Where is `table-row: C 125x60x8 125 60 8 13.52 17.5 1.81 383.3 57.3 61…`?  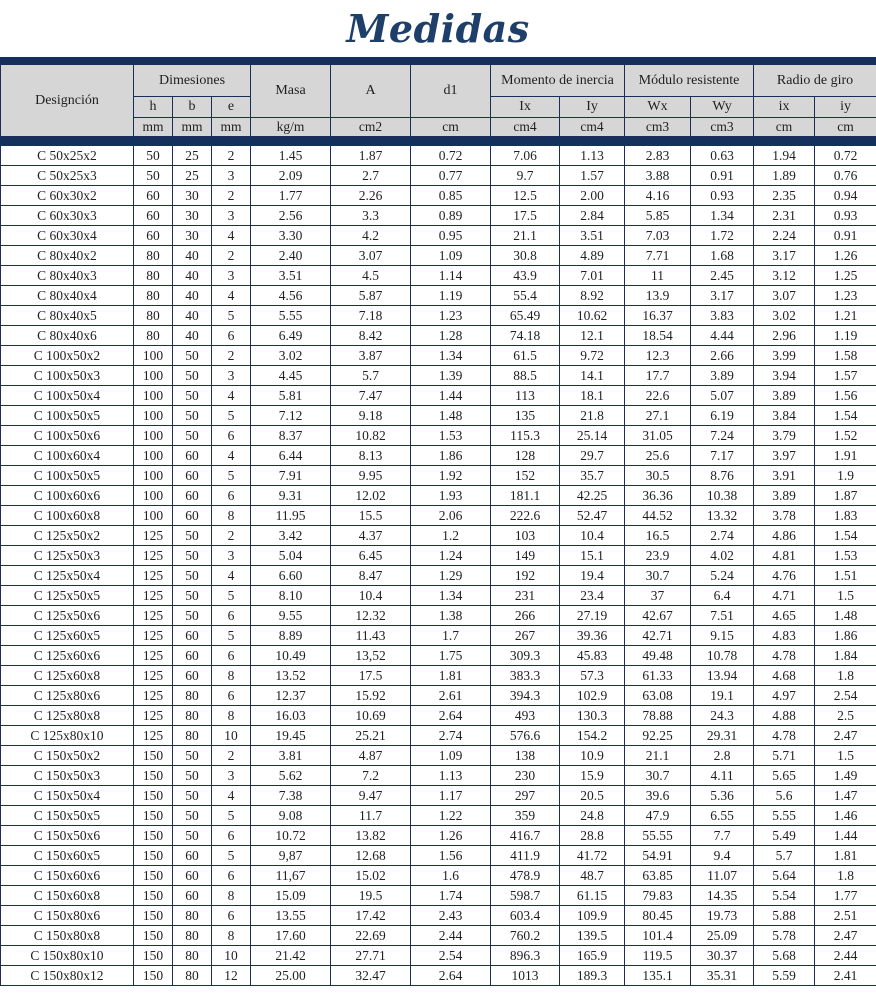
table-row: C 125x60x8 125 60 8 13.52 17.5 1.81 383.3 57.3 61… is located at coordinates (438, 675).